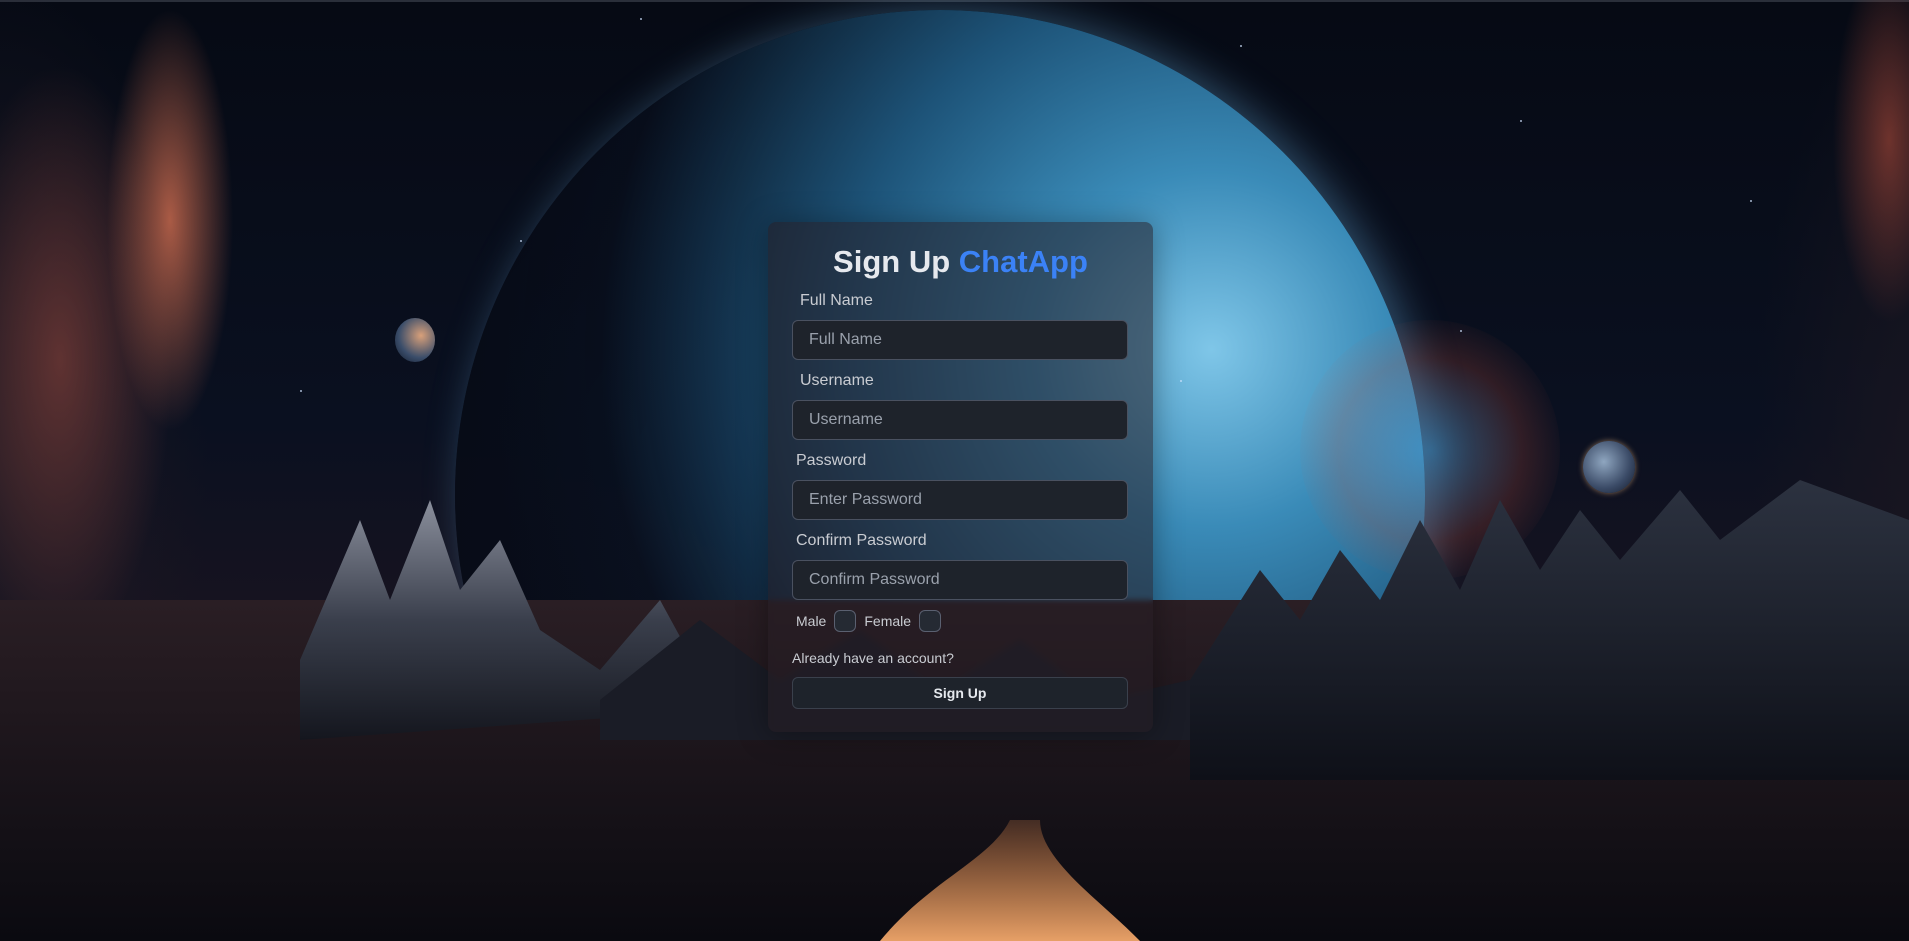 The image size is (1909, 941). I want to click on male-checkbox, so click(845, 621).